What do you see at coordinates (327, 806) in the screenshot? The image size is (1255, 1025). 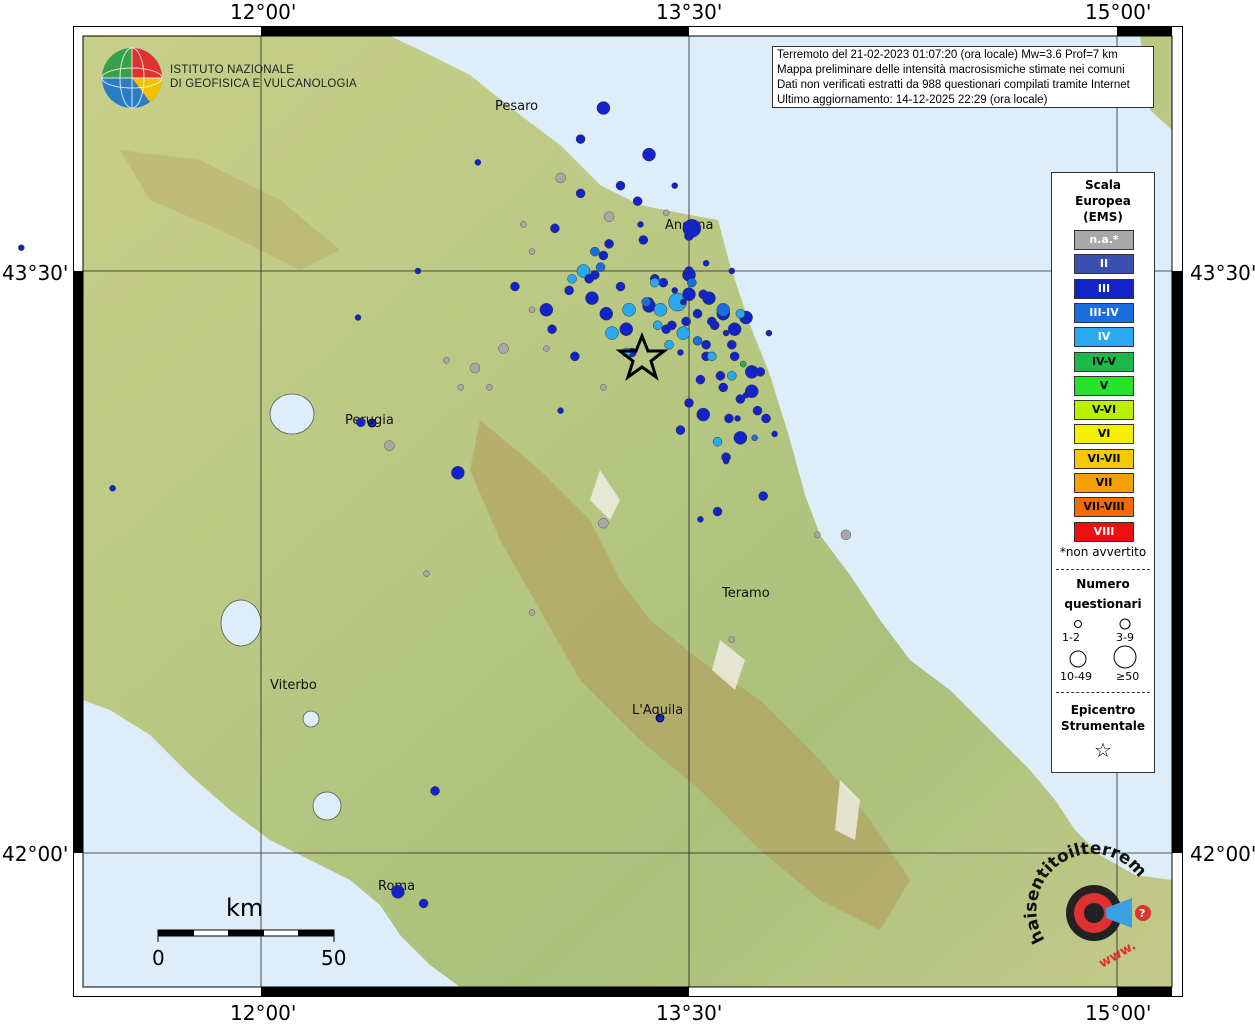 I see `lake-bracciano` at bounding box center [327, 806].